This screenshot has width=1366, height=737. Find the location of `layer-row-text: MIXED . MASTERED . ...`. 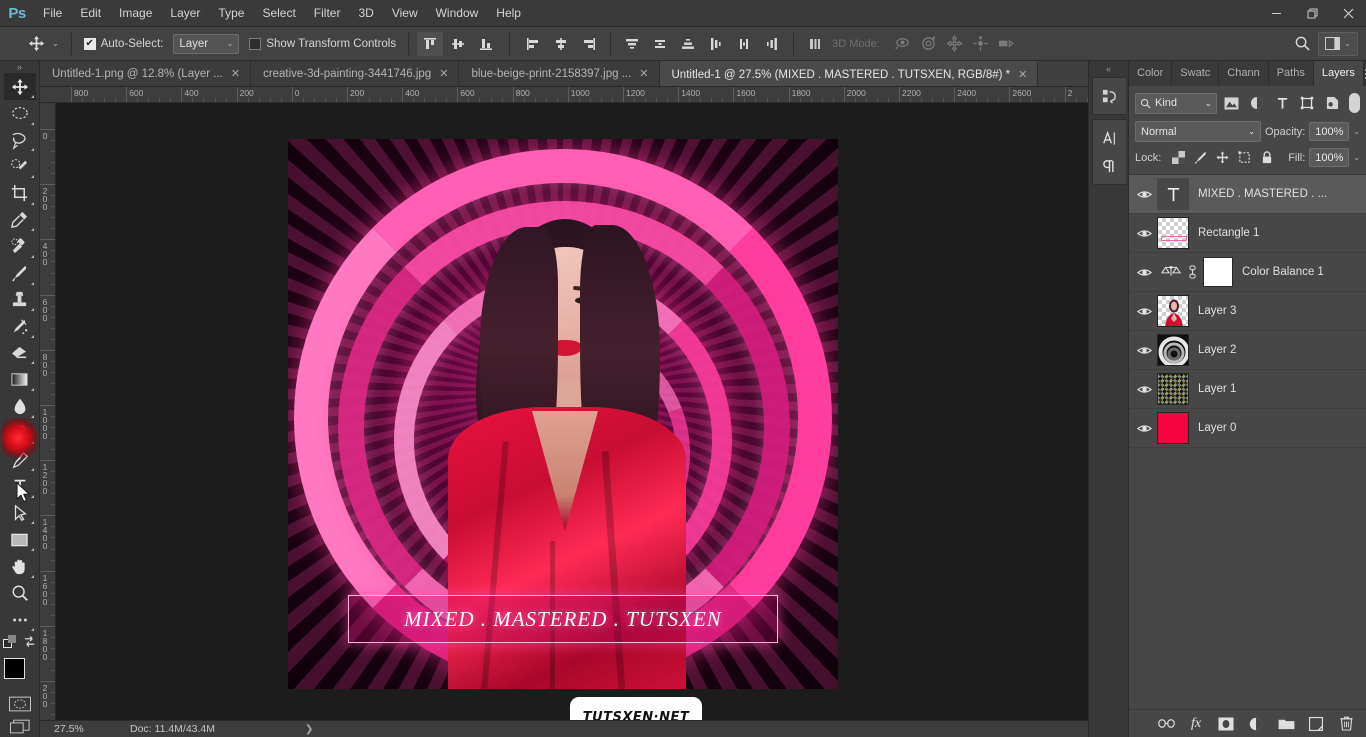

layer-row-text: MIXED . MASTERED . ... is located at coordinates (1247, 194).